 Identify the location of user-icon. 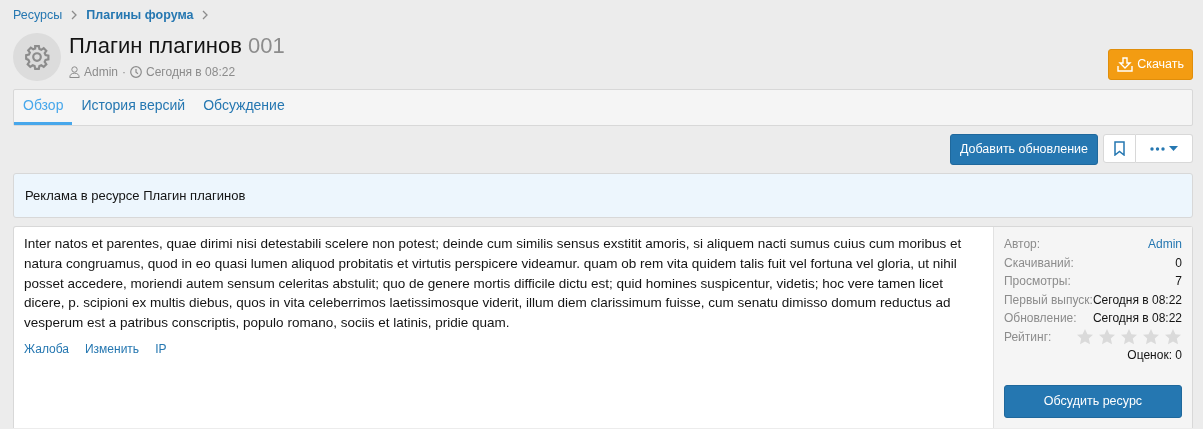
(74, 72).